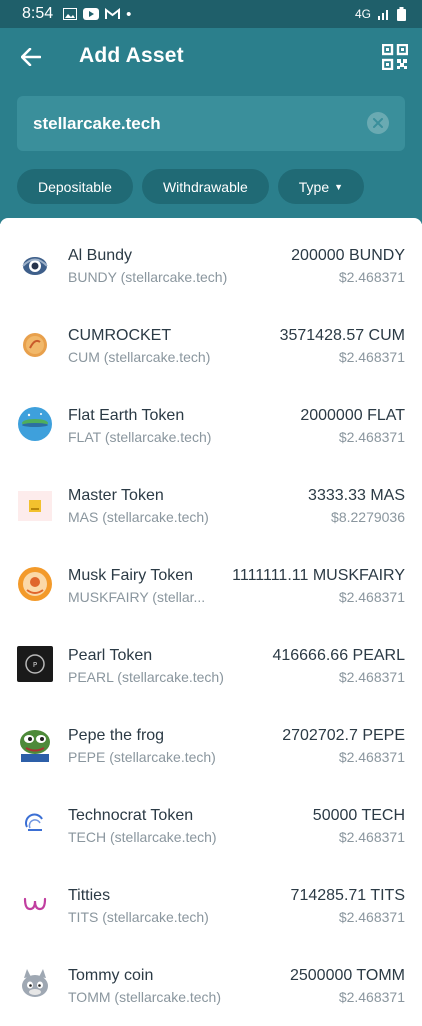 The height and width of the screenshot is (1026, 422). I want to click on status-bar: 8:54 • 4G, so click(211, 14).